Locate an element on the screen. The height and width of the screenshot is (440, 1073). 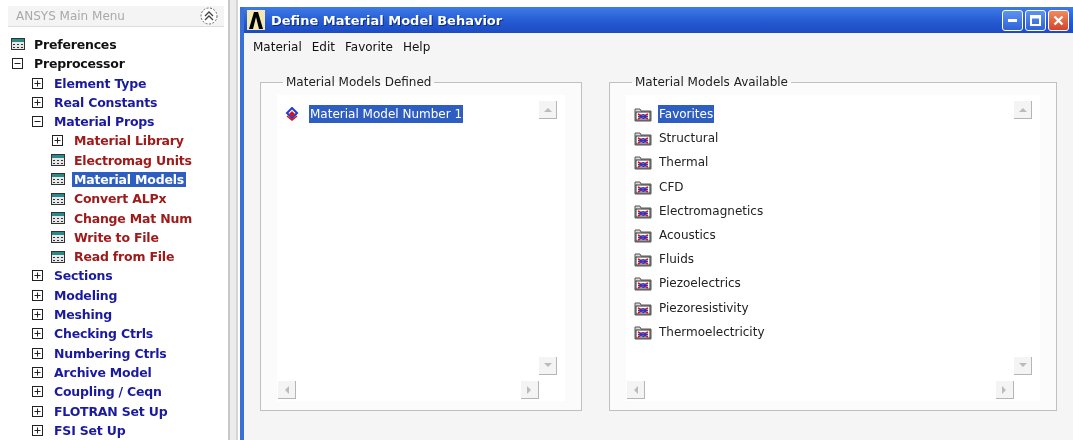
minimize-icon is located at coordinates (1012, 20).